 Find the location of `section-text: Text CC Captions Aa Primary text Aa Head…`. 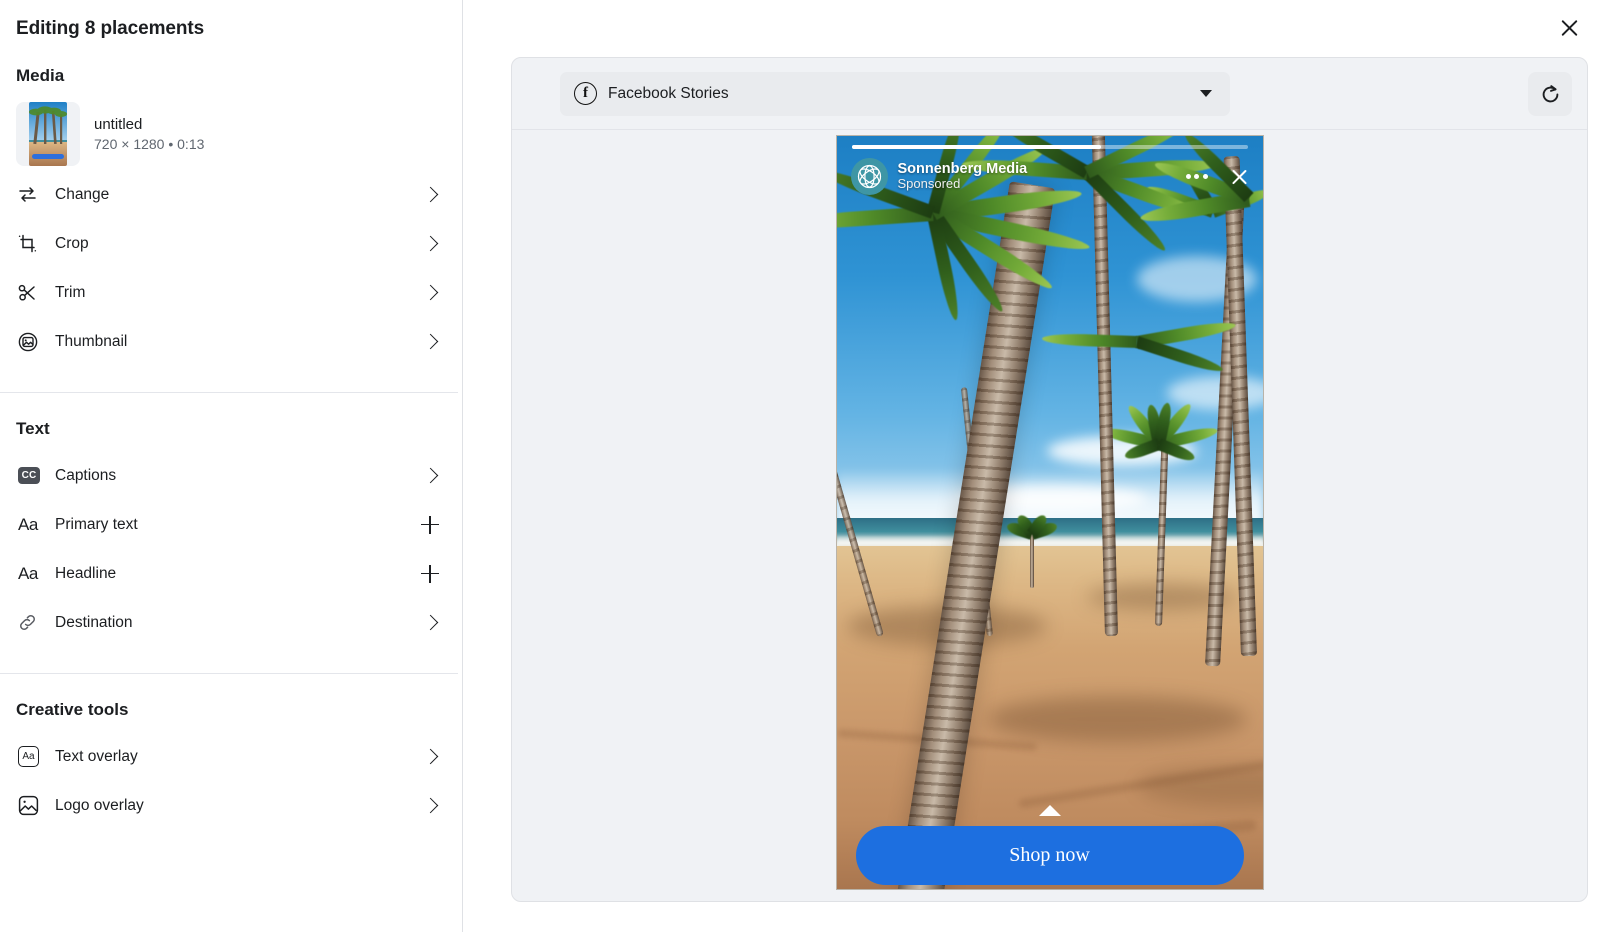

section-text: Text CC Captions Aa Primary text Aa Head… is located at coordinates (231, 533).